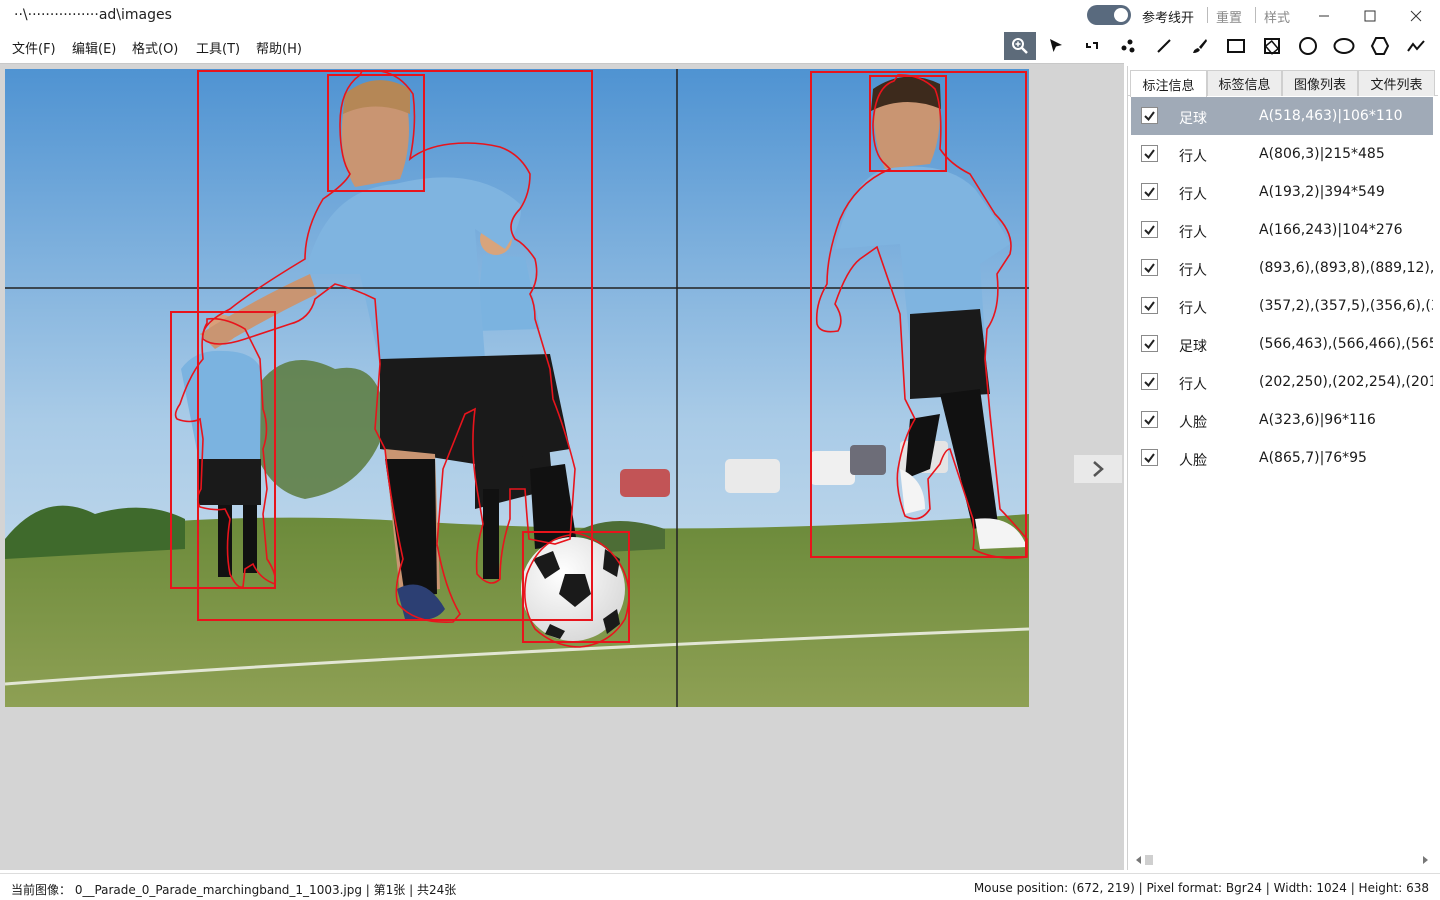 This screenshot has width=1440, height=900. What do you see at coordinates (1282, 192) in the screenshot?
I see `annotation-row: 行人 A(193,2)|394*549` at bounding box center [1282, 192].